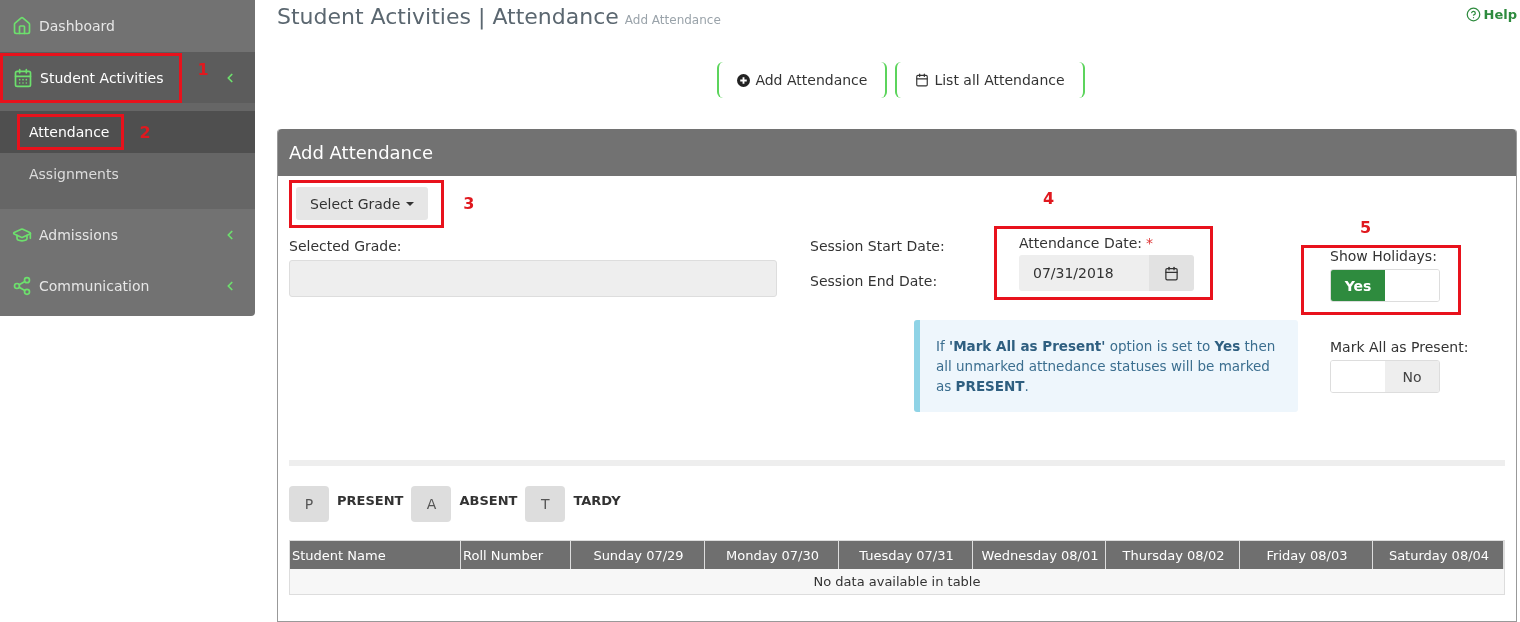 The height and width of the screenshot is (622, 1520). What do you see at coordinates (990, 80) in the screenshot?
I see `action-button: List all Attendance` at bounding box center [990, 80].